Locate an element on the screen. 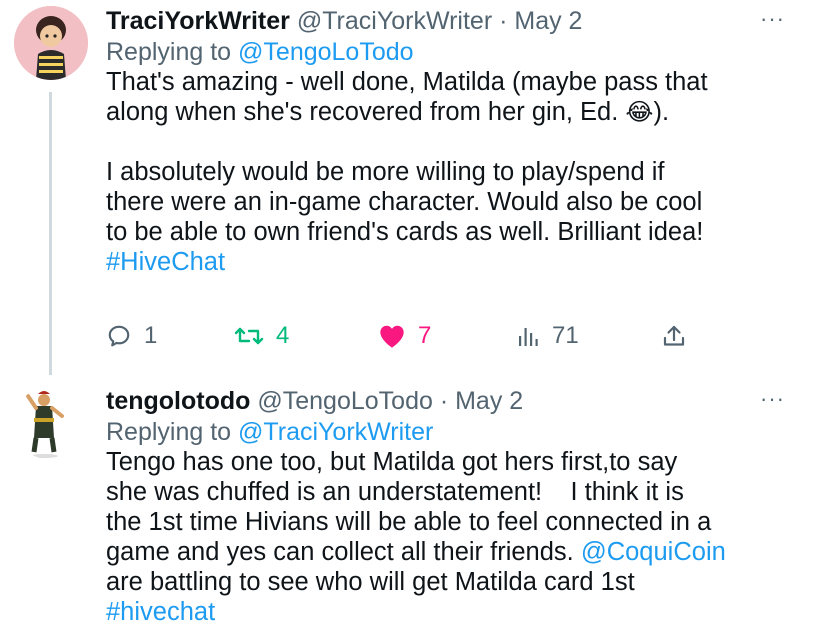 The width and height of the screenshot is (821, 643). share-icon is located at coordinates (674, 335).